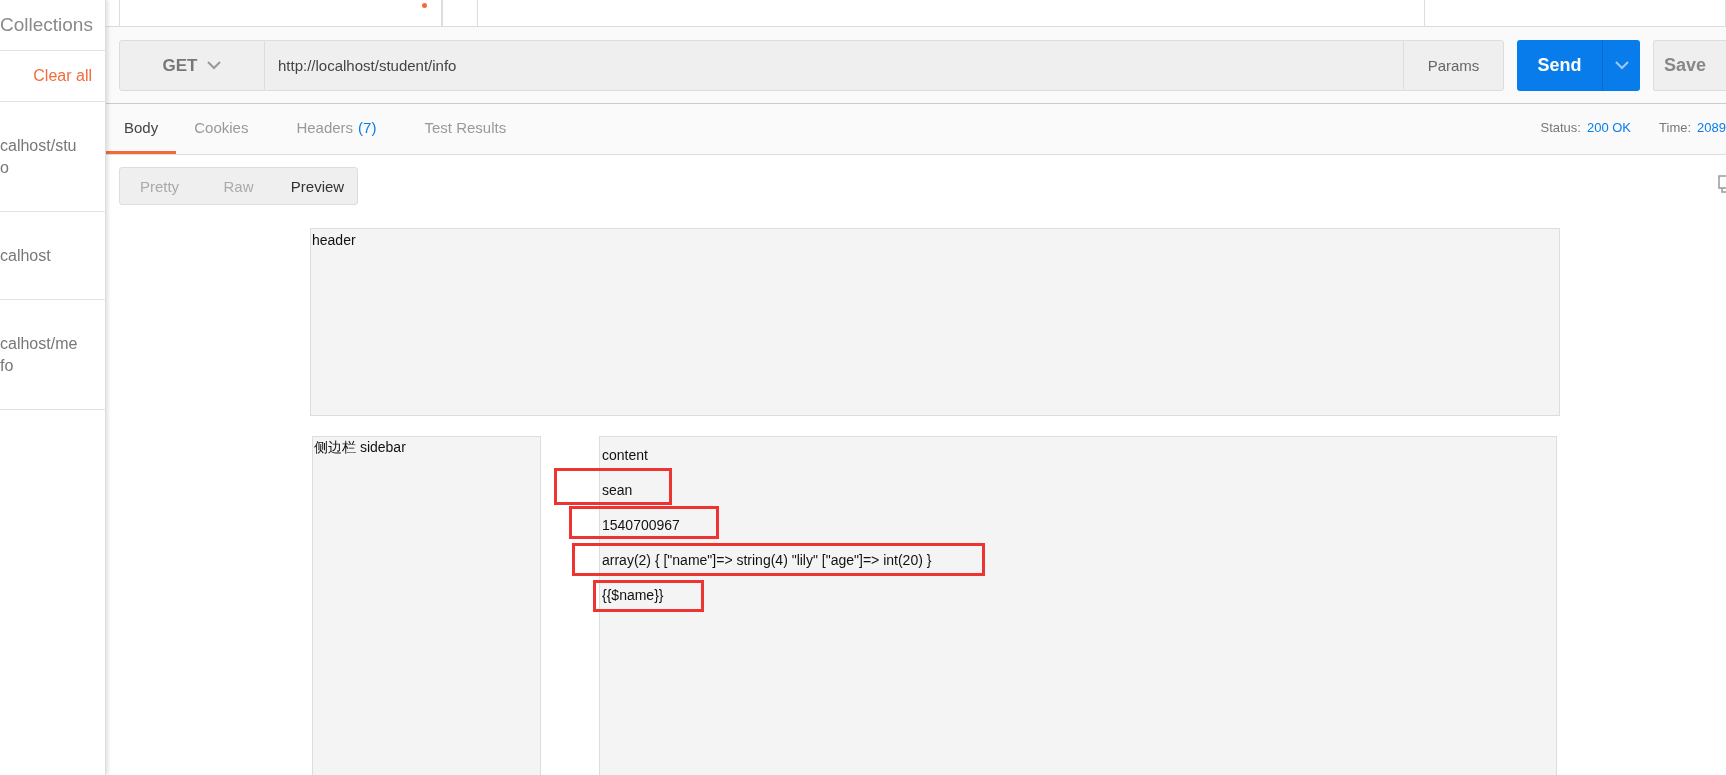  What do you see at coordinates (1609, 127) in the screenshot?
I see `status-value: 200 OK` at bounding box center [1609, 127].